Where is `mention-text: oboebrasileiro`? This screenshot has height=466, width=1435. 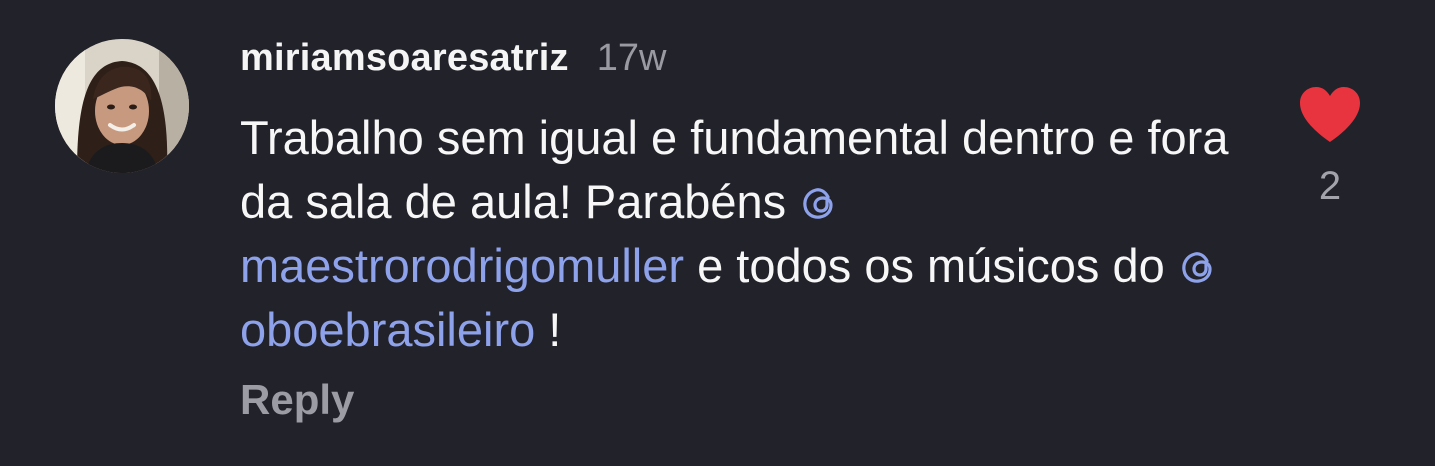
mention-text: oboebrasileiro is located at coordinates (388, 329).